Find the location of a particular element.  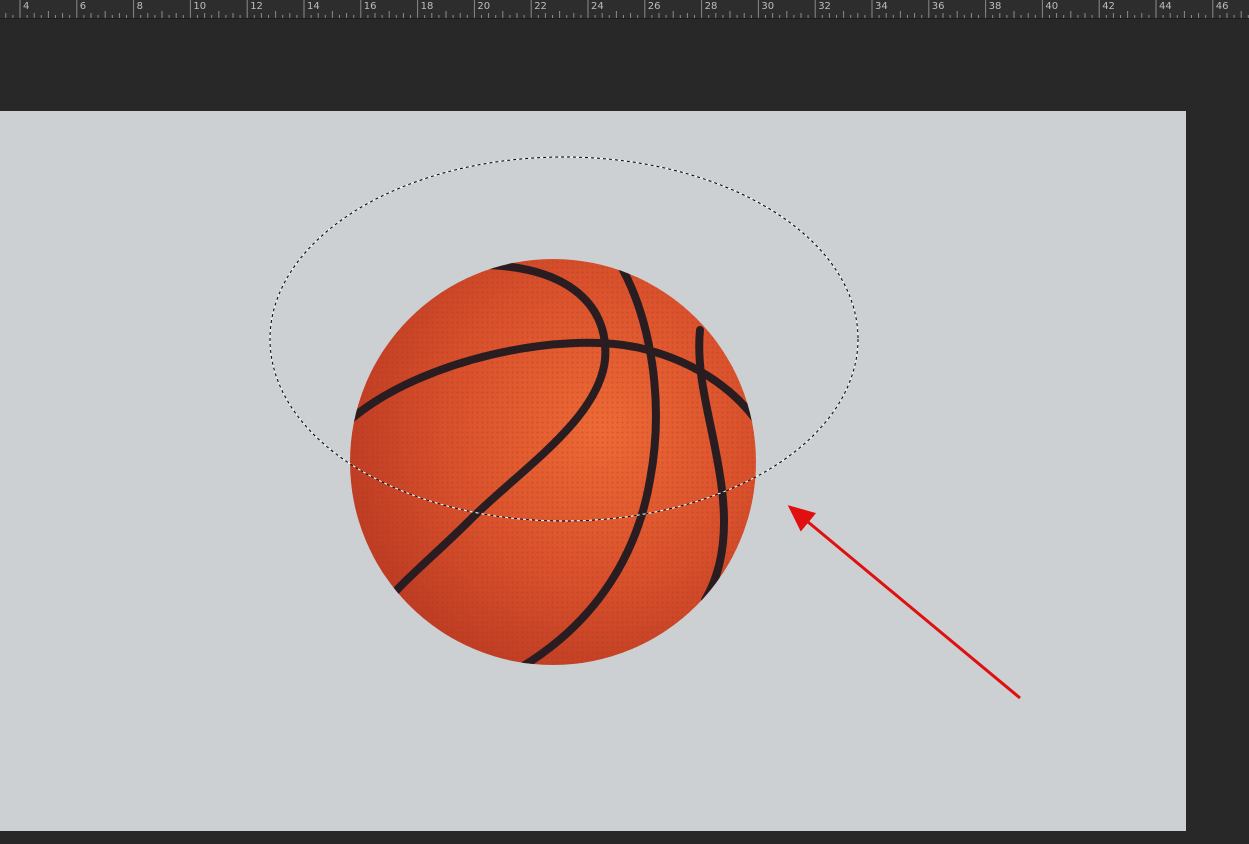

ruler-label: 26 is located at coordinates (654, 6).